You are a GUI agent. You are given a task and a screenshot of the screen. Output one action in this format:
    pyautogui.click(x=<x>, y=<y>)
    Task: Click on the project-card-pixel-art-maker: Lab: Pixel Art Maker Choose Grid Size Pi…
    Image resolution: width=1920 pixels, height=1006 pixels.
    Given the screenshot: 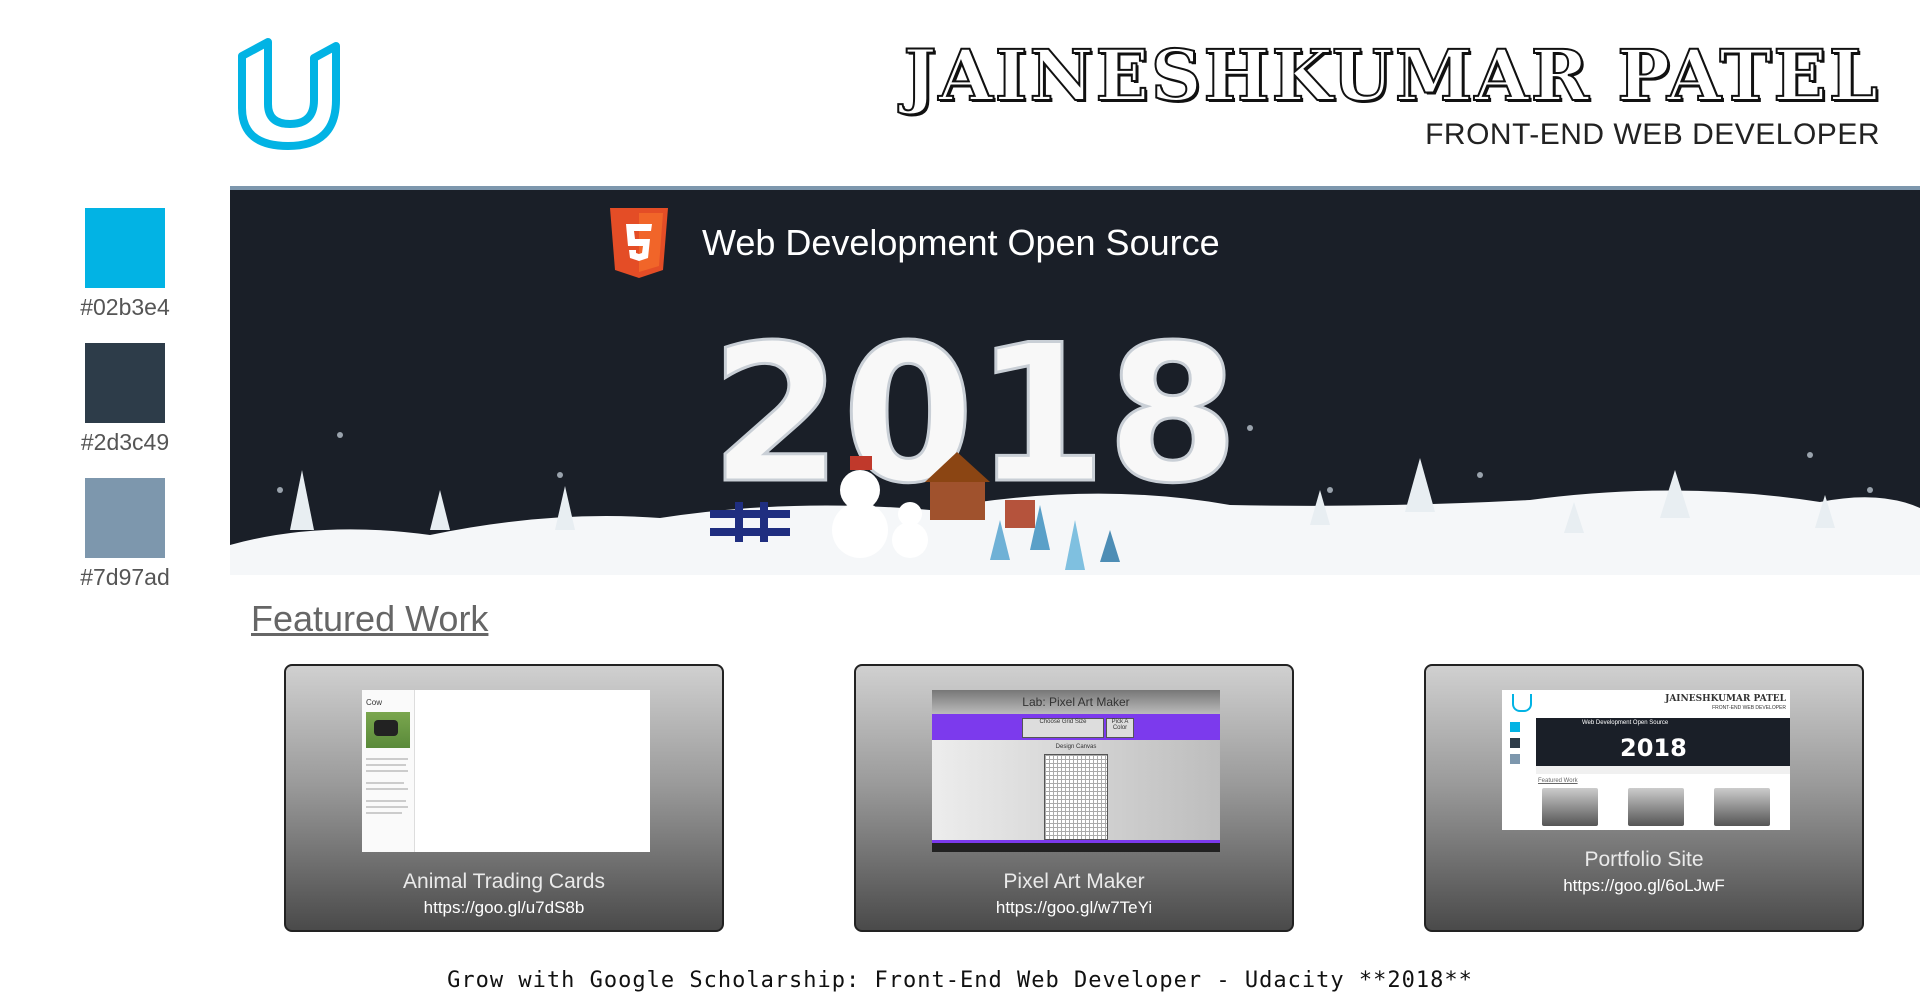 What is the action you would take?
    pyautogui.click(x=1074, y=798)
    